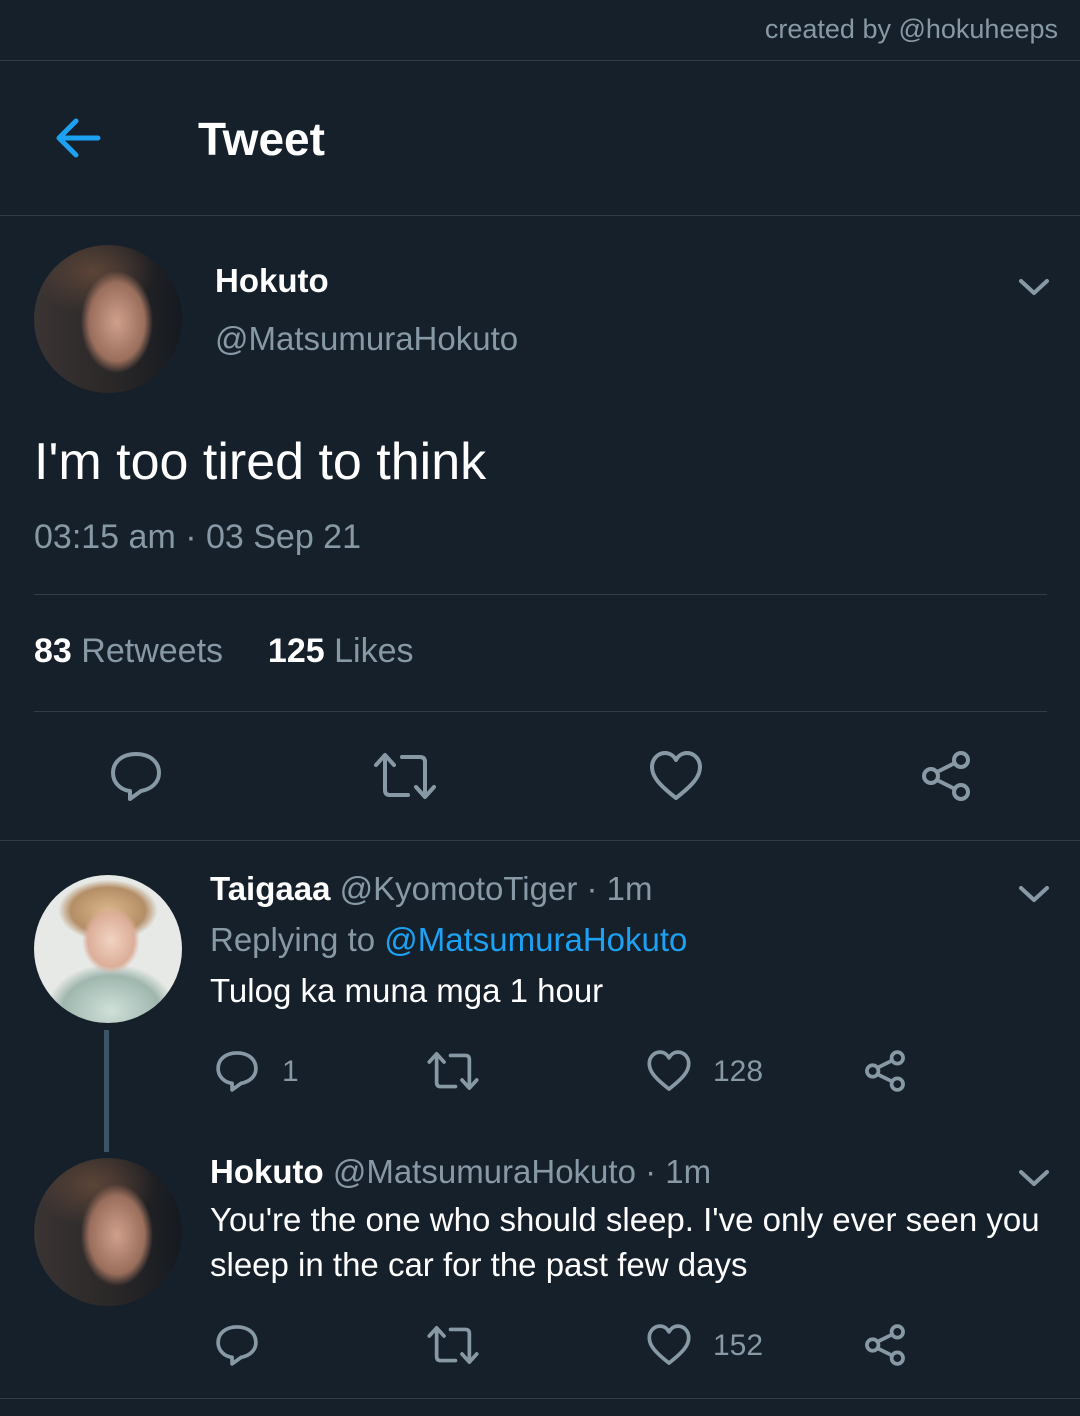 The image size is (1080, 1416). I want to click on reply-author-name: Taigaaa, so click(270, 888).